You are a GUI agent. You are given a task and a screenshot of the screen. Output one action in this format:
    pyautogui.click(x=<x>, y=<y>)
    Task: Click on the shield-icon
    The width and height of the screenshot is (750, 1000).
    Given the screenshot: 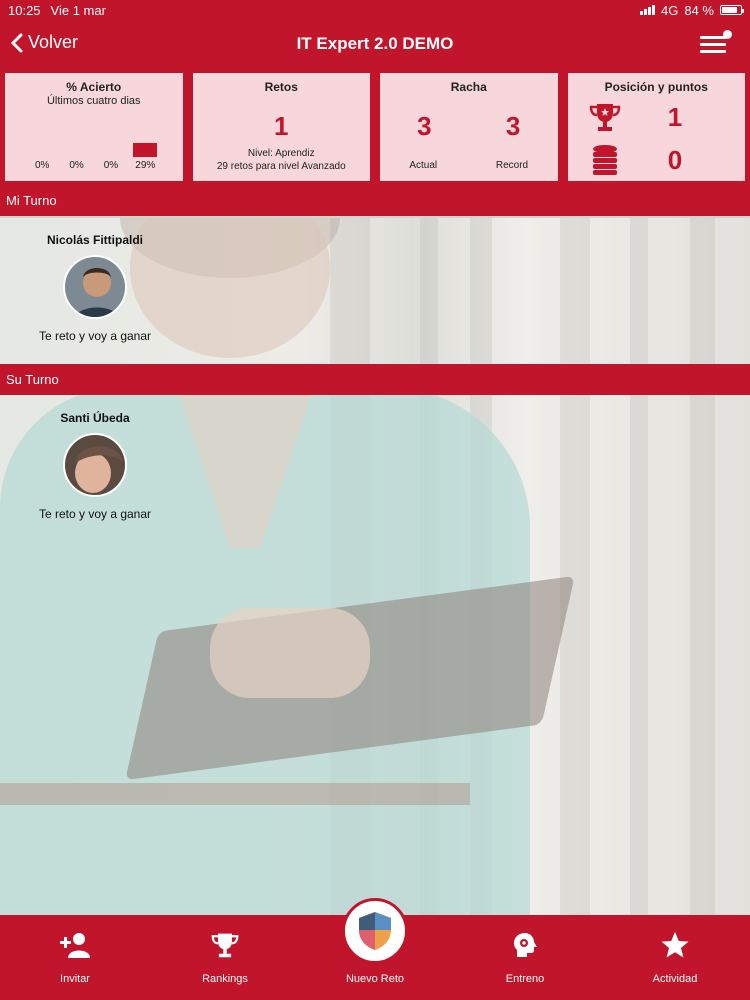 What is the action you would take?
    pyautogui.click(x=375, y=931)
    